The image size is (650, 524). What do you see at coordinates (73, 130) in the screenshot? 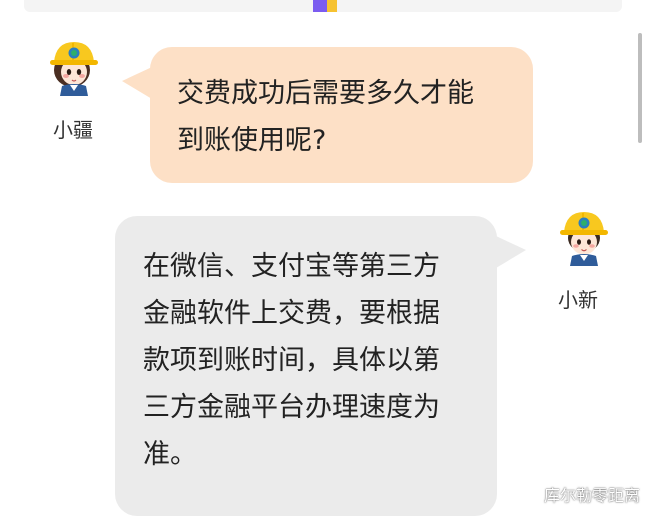
I see `speaker-name: 小疆` at bounding box center [73, 130].